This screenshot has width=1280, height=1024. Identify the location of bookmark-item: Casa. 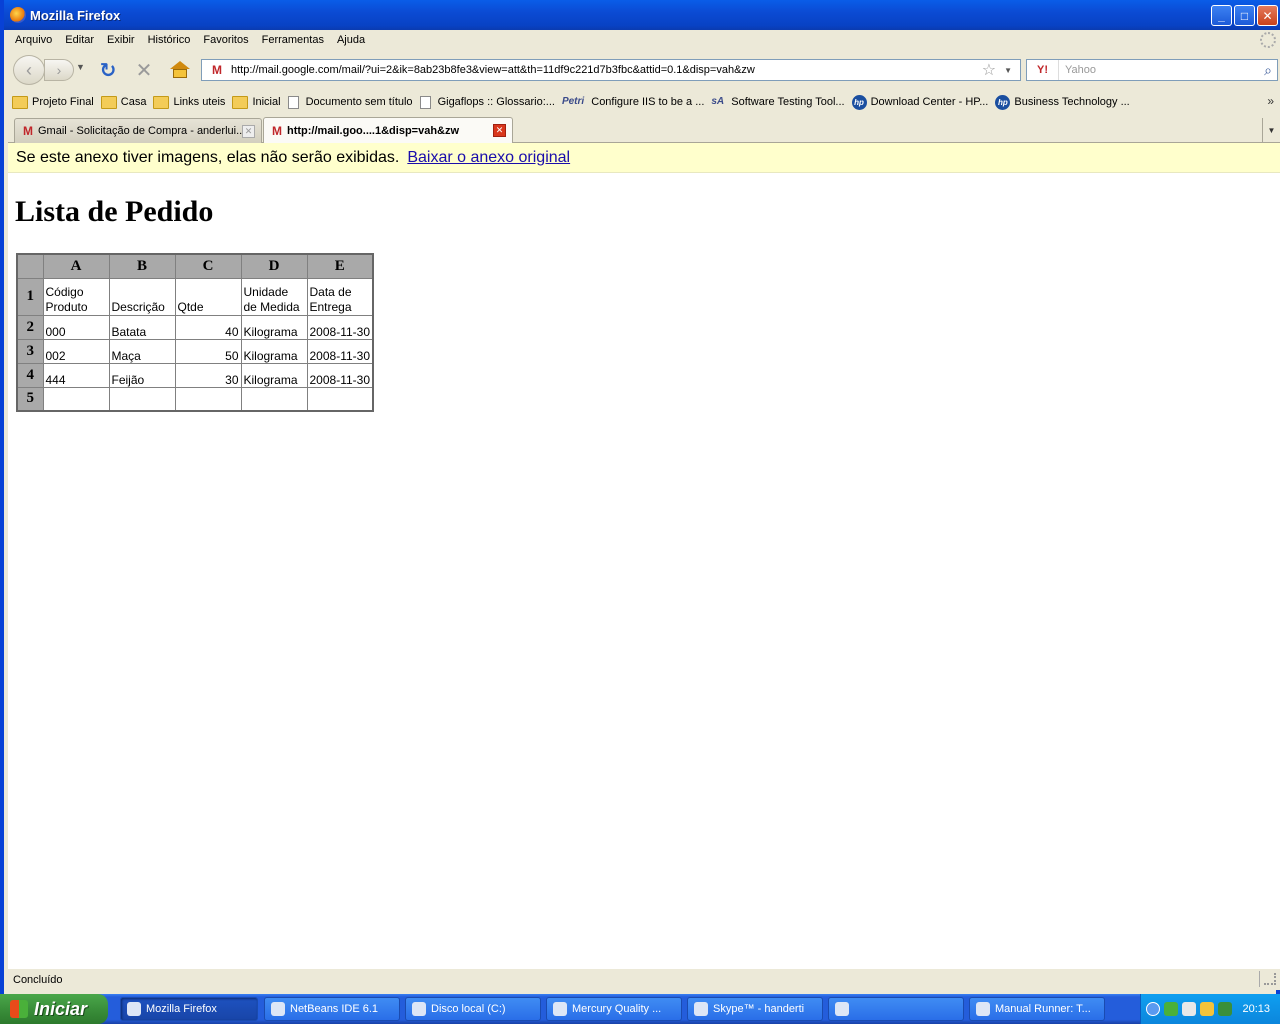
(123, 102).